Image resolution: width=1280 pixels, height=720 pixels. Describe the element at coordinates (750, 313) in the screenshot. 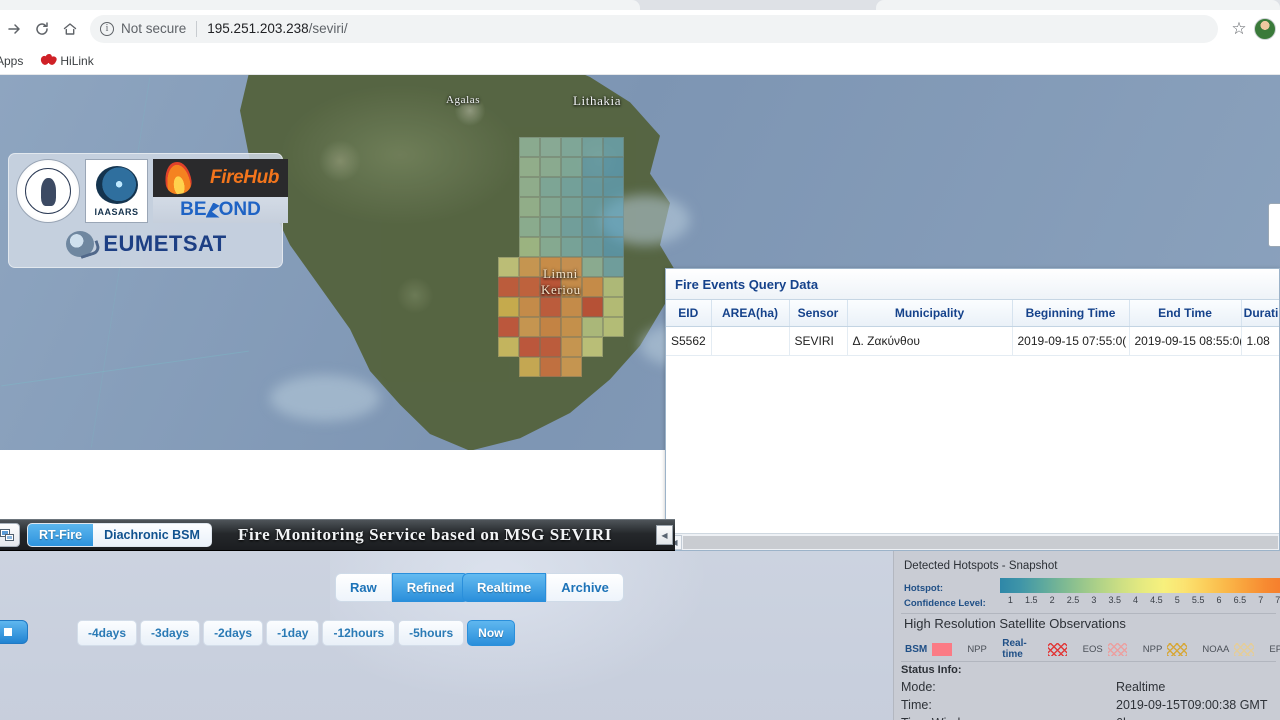

I see `table-column-header: AREA(ha)` at that location.